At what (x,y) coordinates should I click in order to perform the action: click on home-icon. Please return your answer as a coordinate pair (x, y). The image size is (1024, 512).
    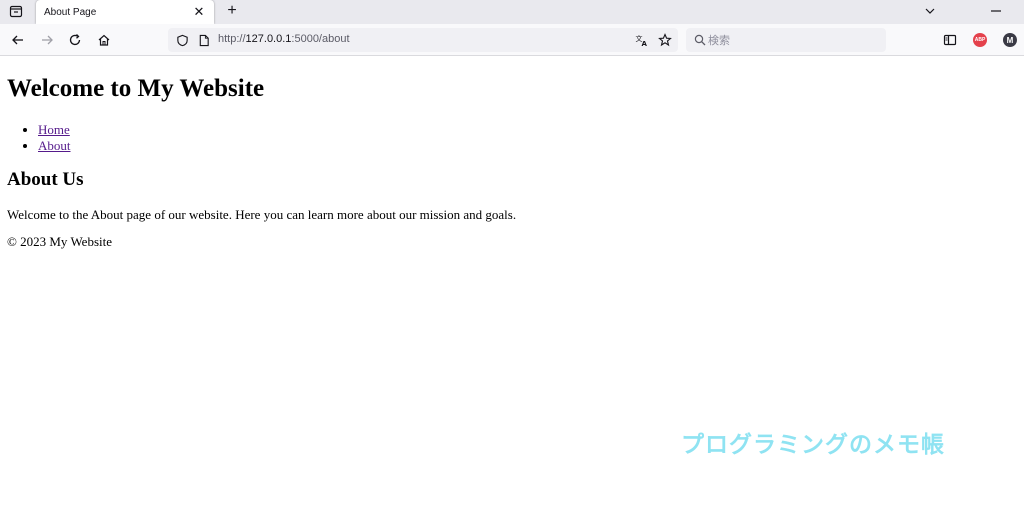
    Looking at the image, I should click on (104, 40).